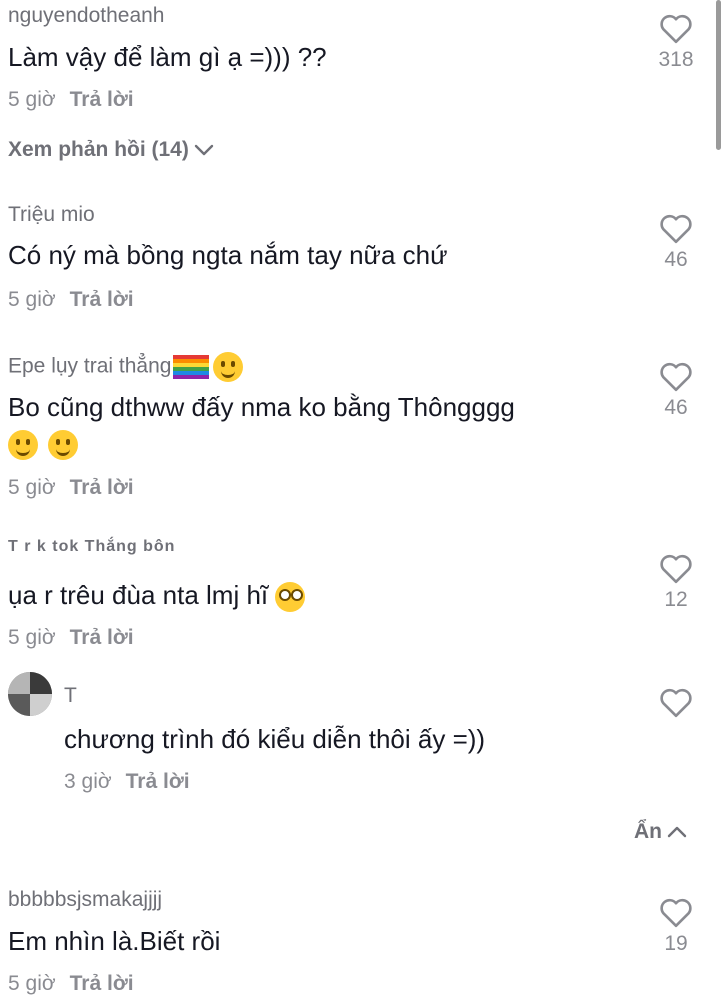 This screenshot has width=724, height=1000. Describe the element at coordinates (63, 445) in the screenshot. I see `smiling-hearts-emoji-icon` at that location.